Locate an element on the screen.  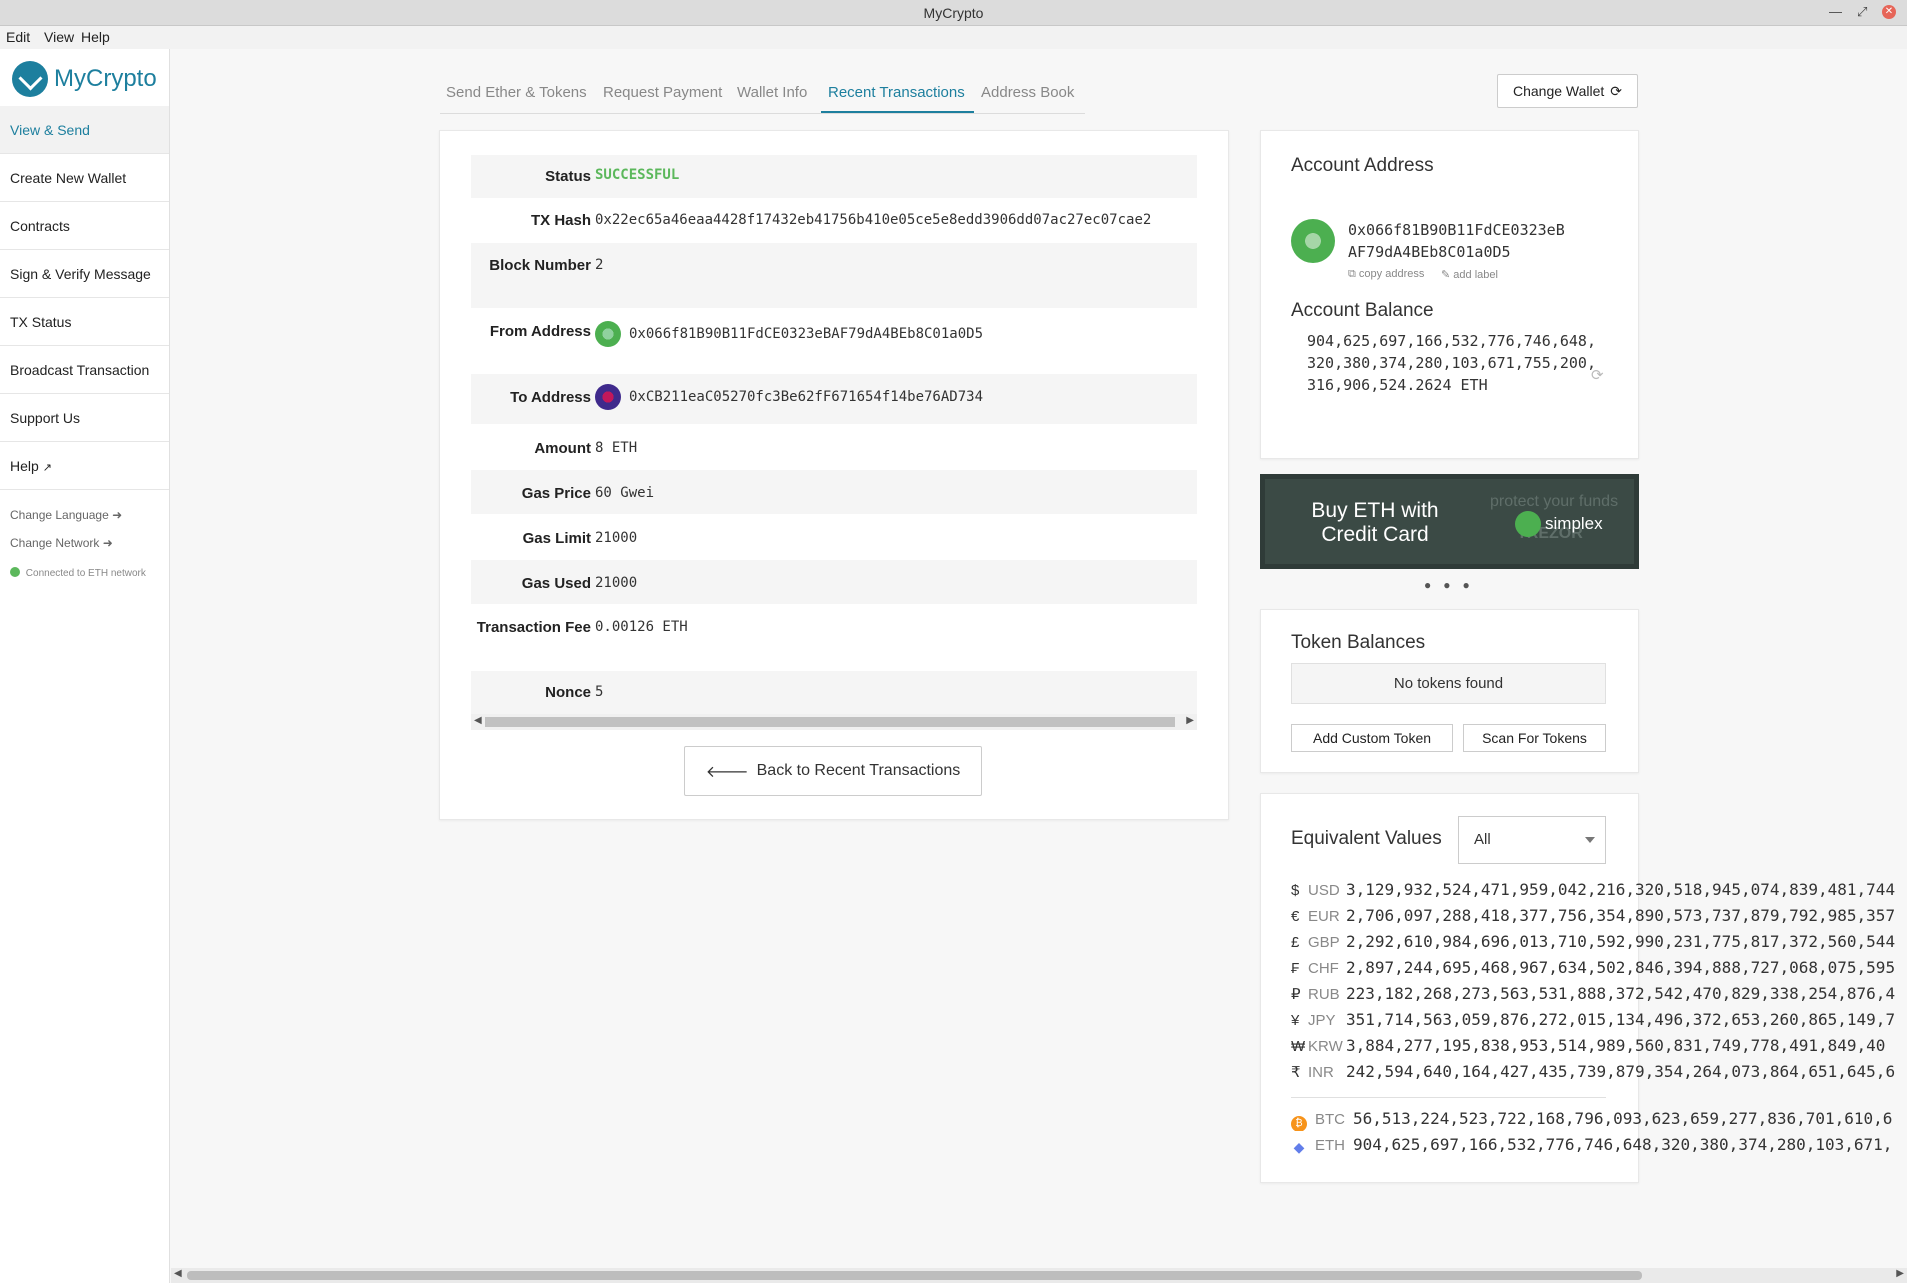
back-button-label: Back to Recent Transactions is located at coordinates (858, 770).